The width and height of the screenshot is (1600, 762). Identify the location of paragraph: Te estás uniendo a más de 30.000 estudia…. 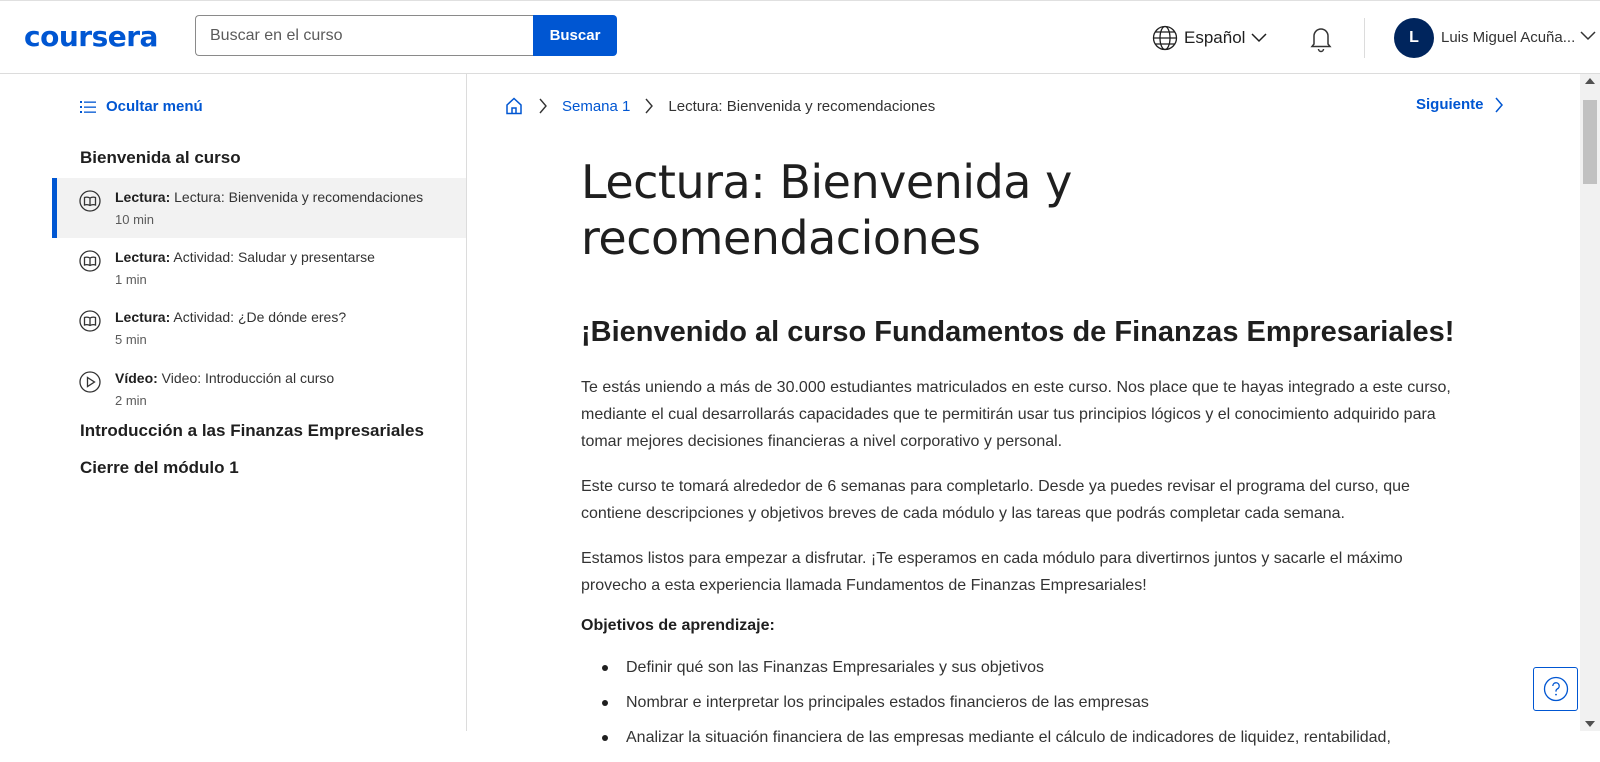
(1016, 414).